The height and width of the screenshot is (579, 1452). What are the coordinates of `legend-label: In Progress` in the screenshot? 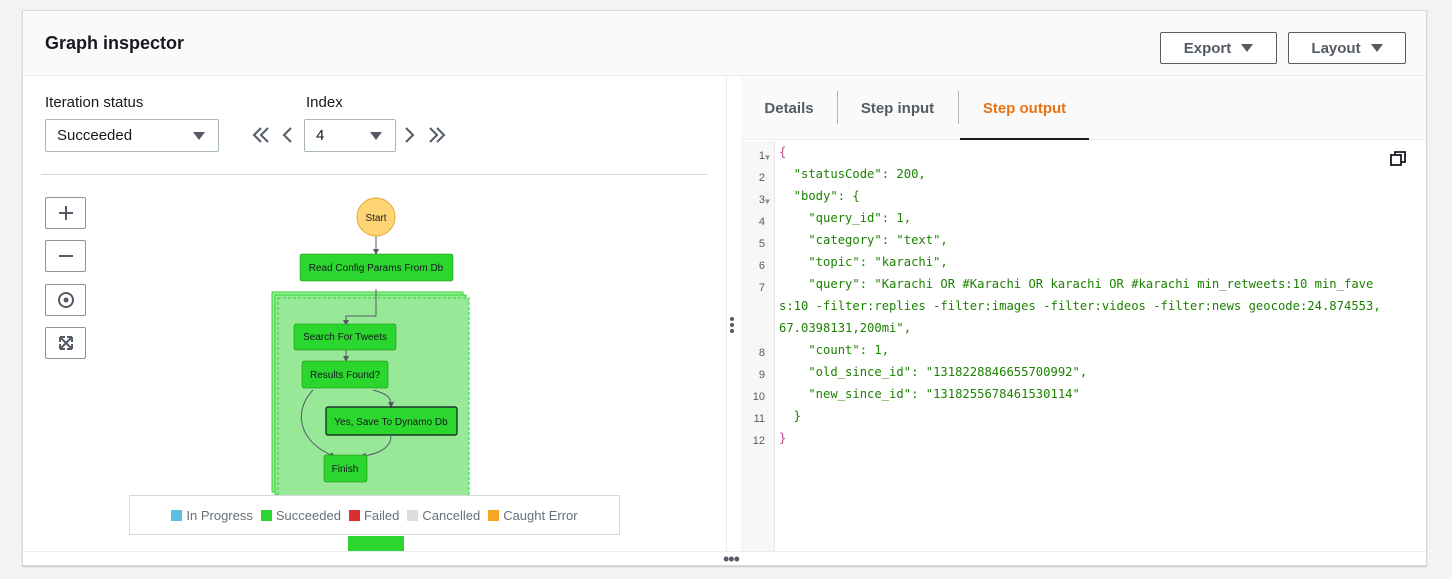 It's located at (219, 515).